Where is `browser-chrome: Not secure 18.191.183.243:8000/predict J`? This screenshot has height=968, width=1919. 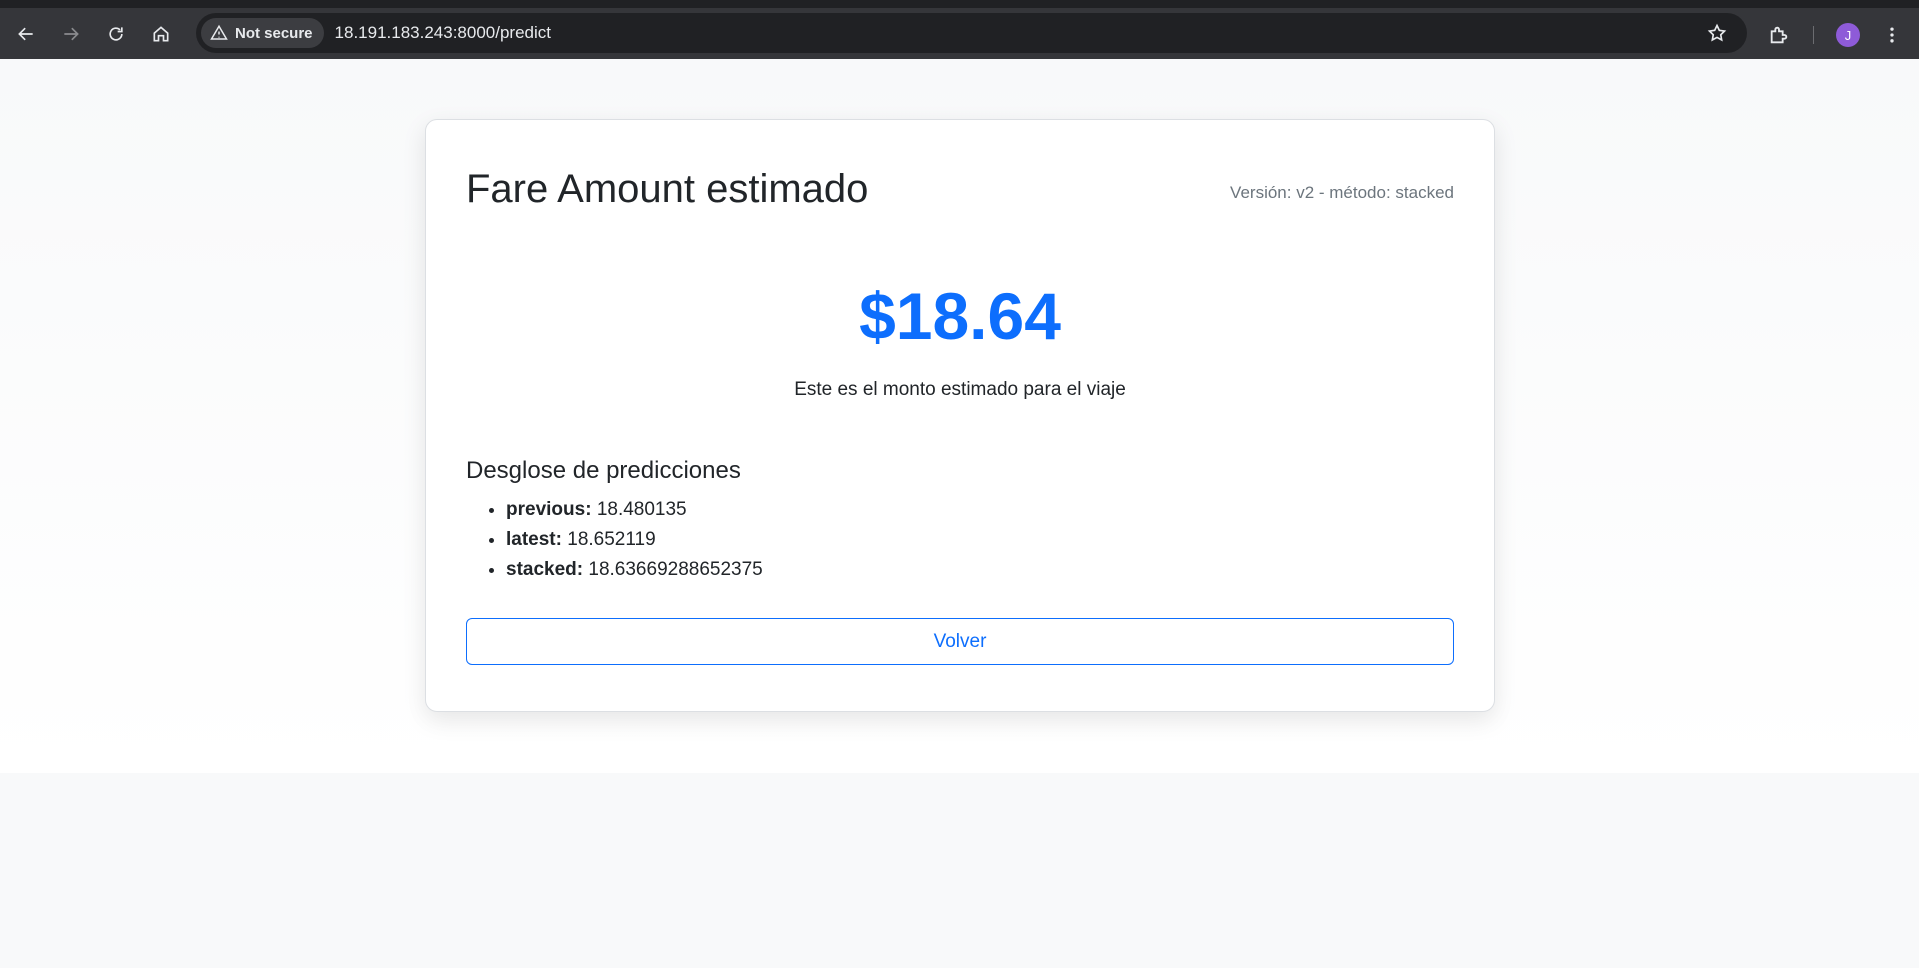
browser-chrome: Not secure 18.191.183.243:8000/predict J is located at coordinates (959, 29).